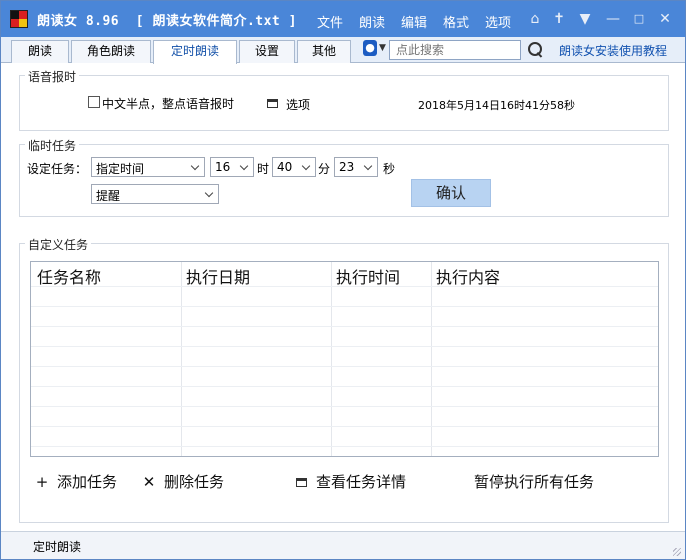 Image resolution: width=686 pixels, height=560 pixels. Describe the element at coordinates (613, 50) in the screenshot. I see `tutorial-link: 朗读女安装使用教程` at that location.